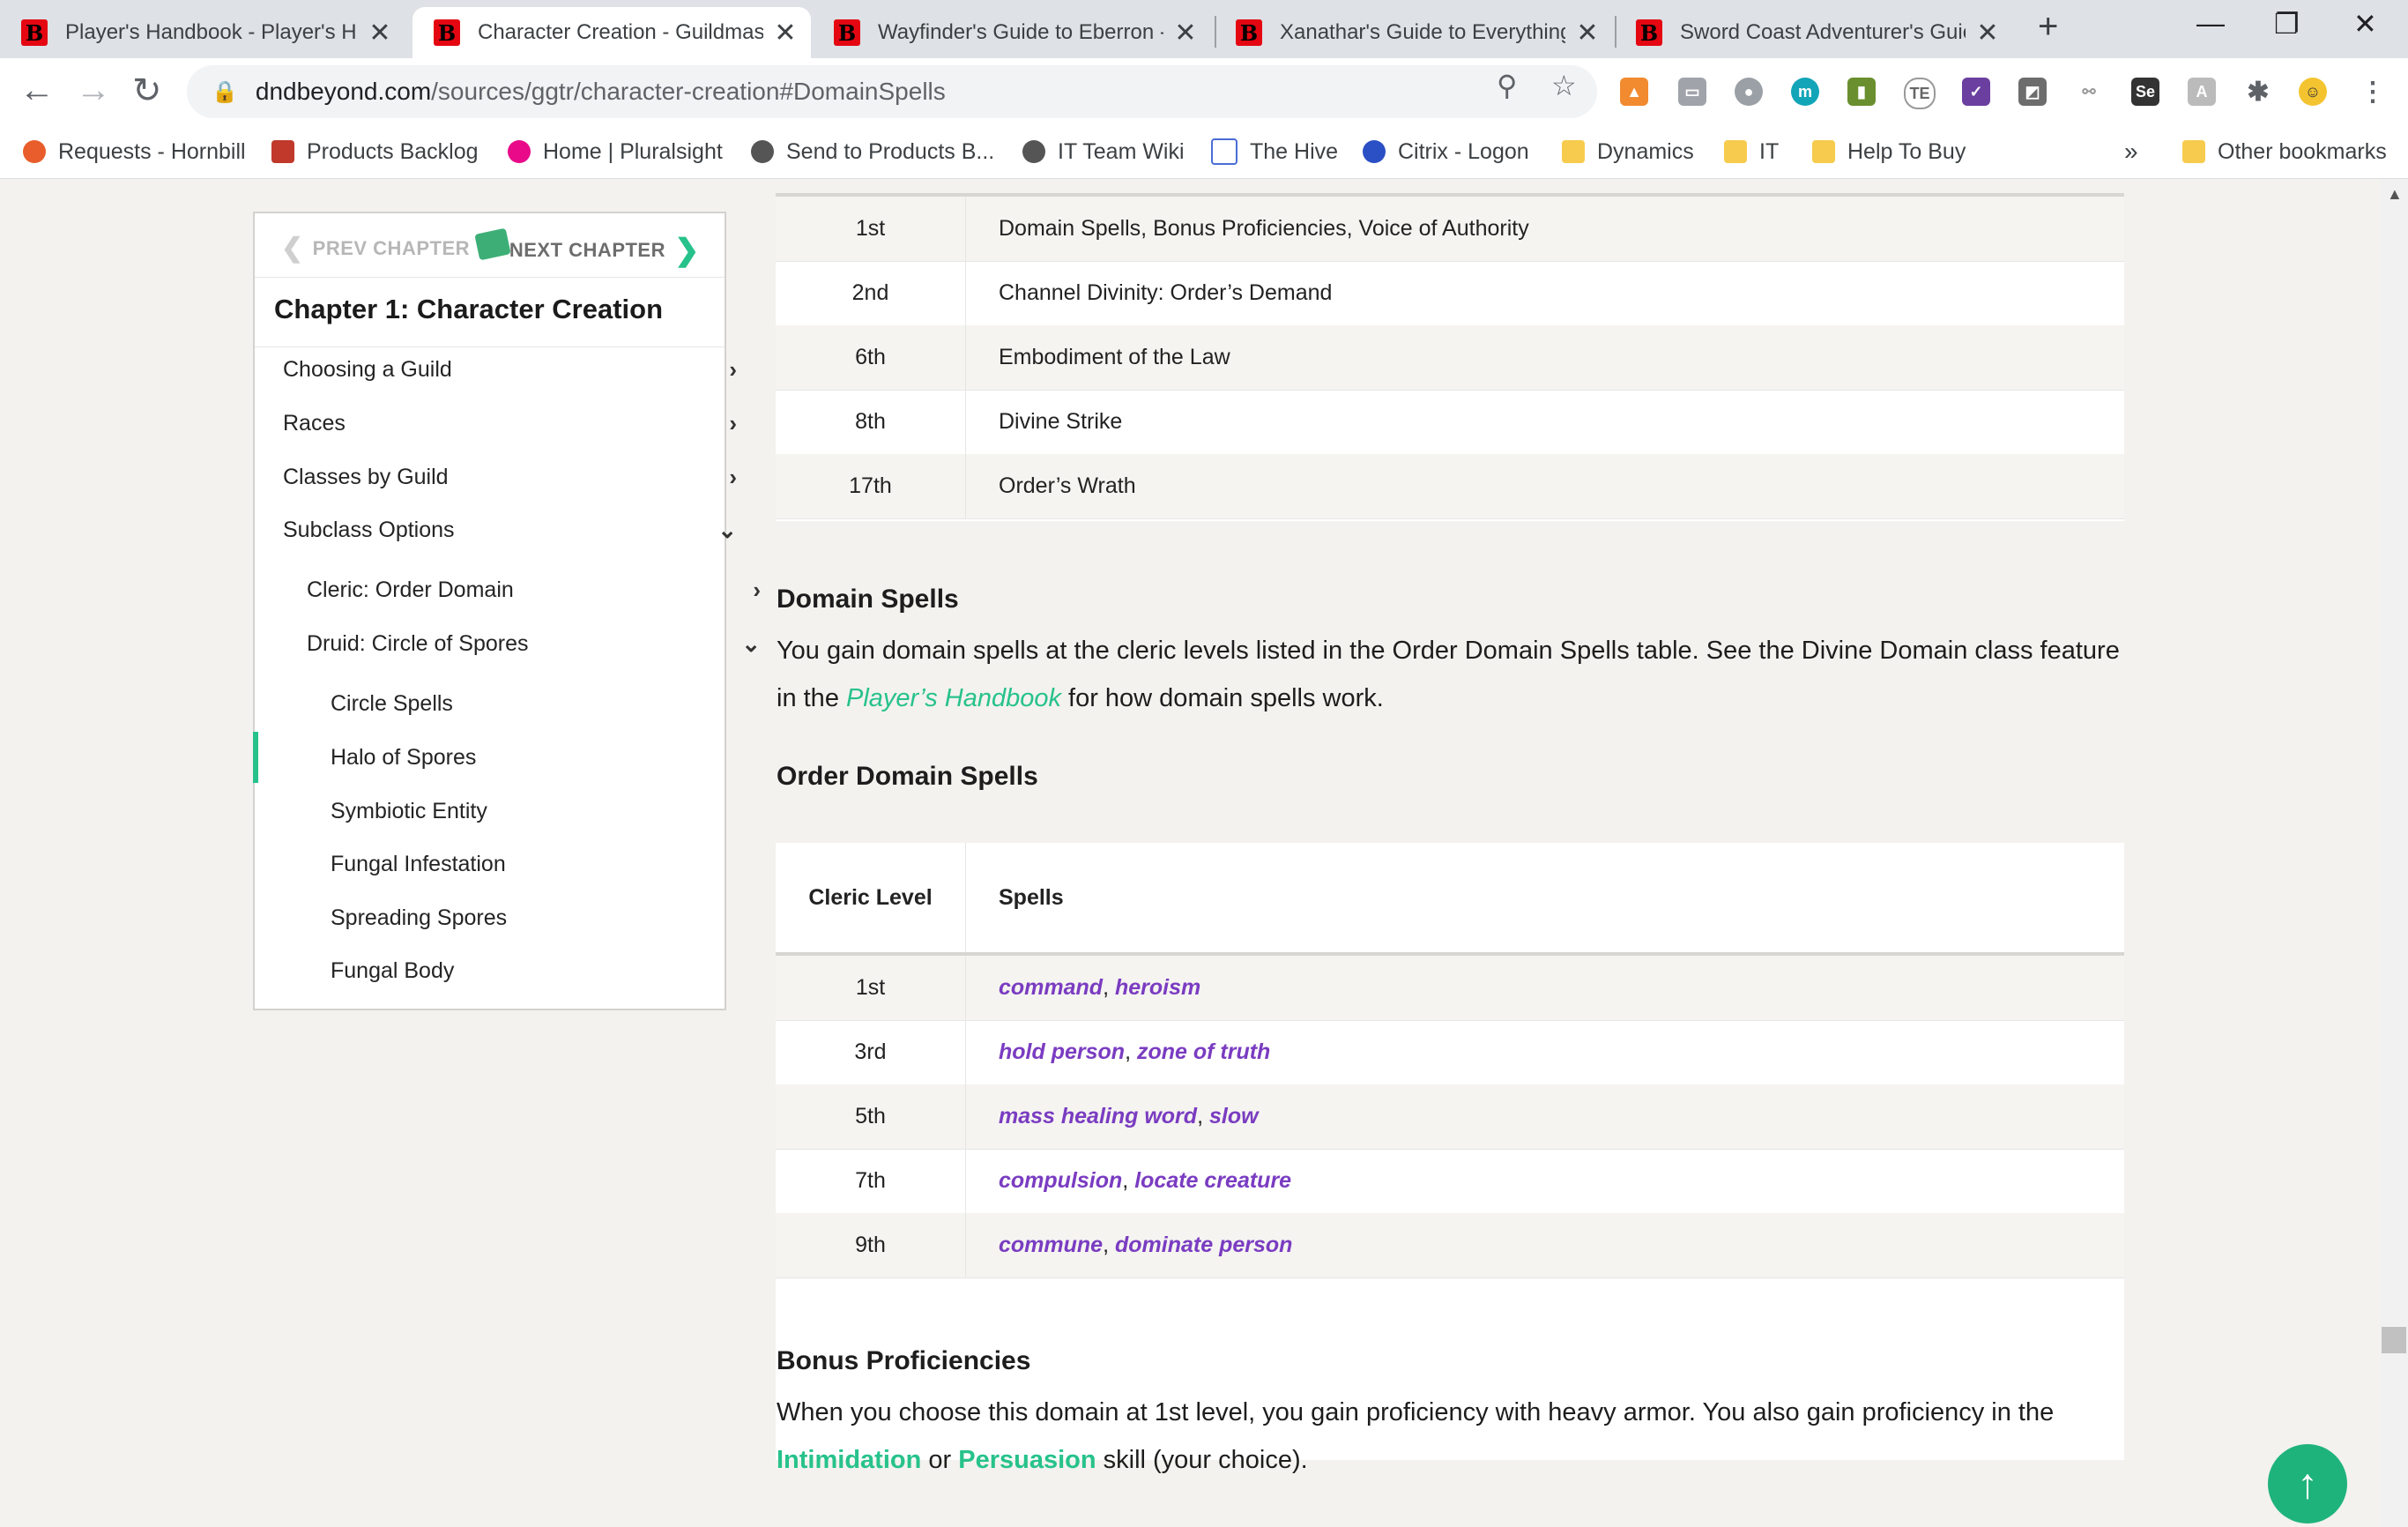  Describe the element at coordinates (527, 864) in the screenshot. I see `toc-item-fungal-infestation: Fungal Infestation` at that location.